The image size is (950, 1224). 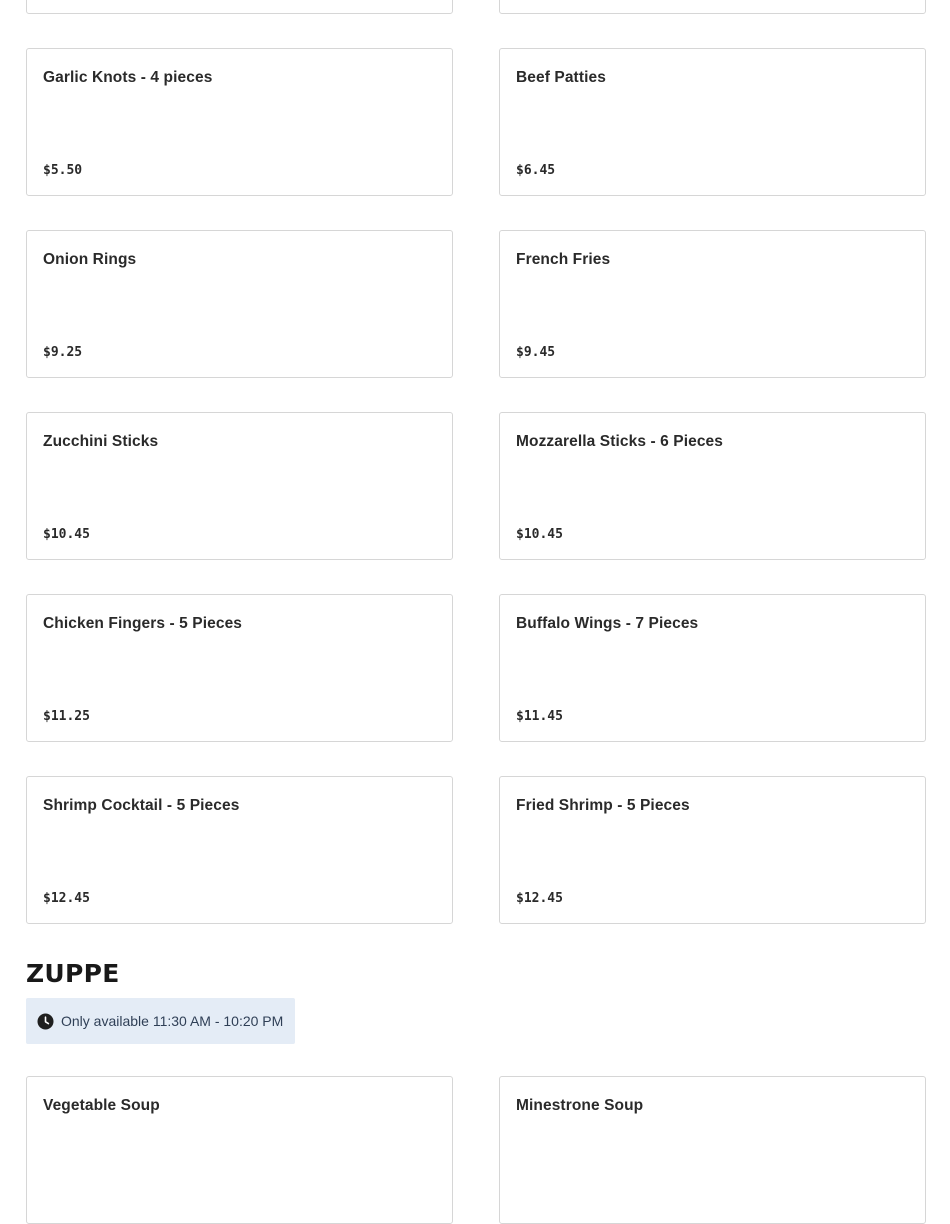 What do you see at coordinates (712, 122) in the screenshot?
I see `menu-item-card: Beef Patties $6.45` at bounding box center [712, 122].